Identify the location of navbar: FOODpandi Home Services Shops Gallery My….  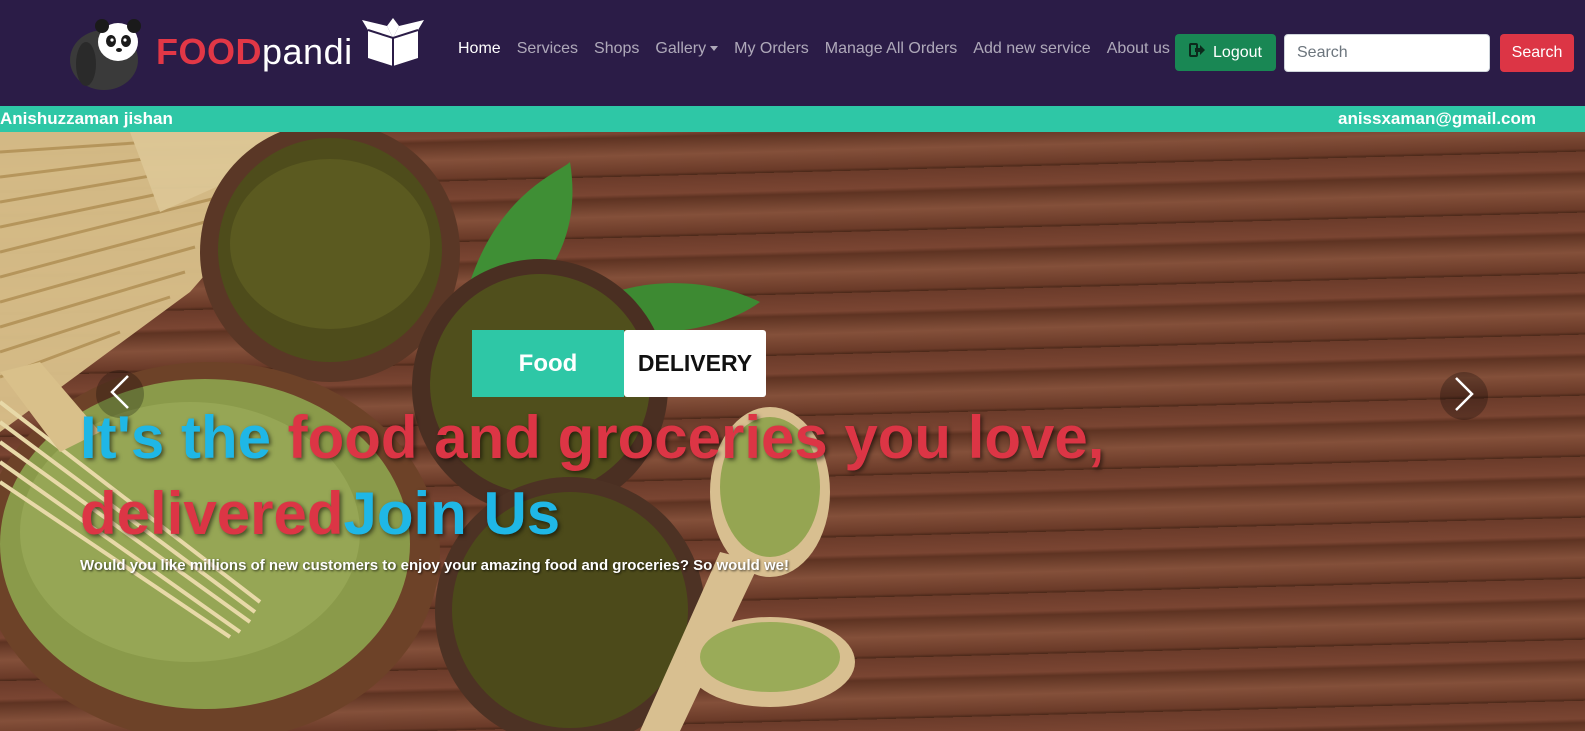
(792, 53).